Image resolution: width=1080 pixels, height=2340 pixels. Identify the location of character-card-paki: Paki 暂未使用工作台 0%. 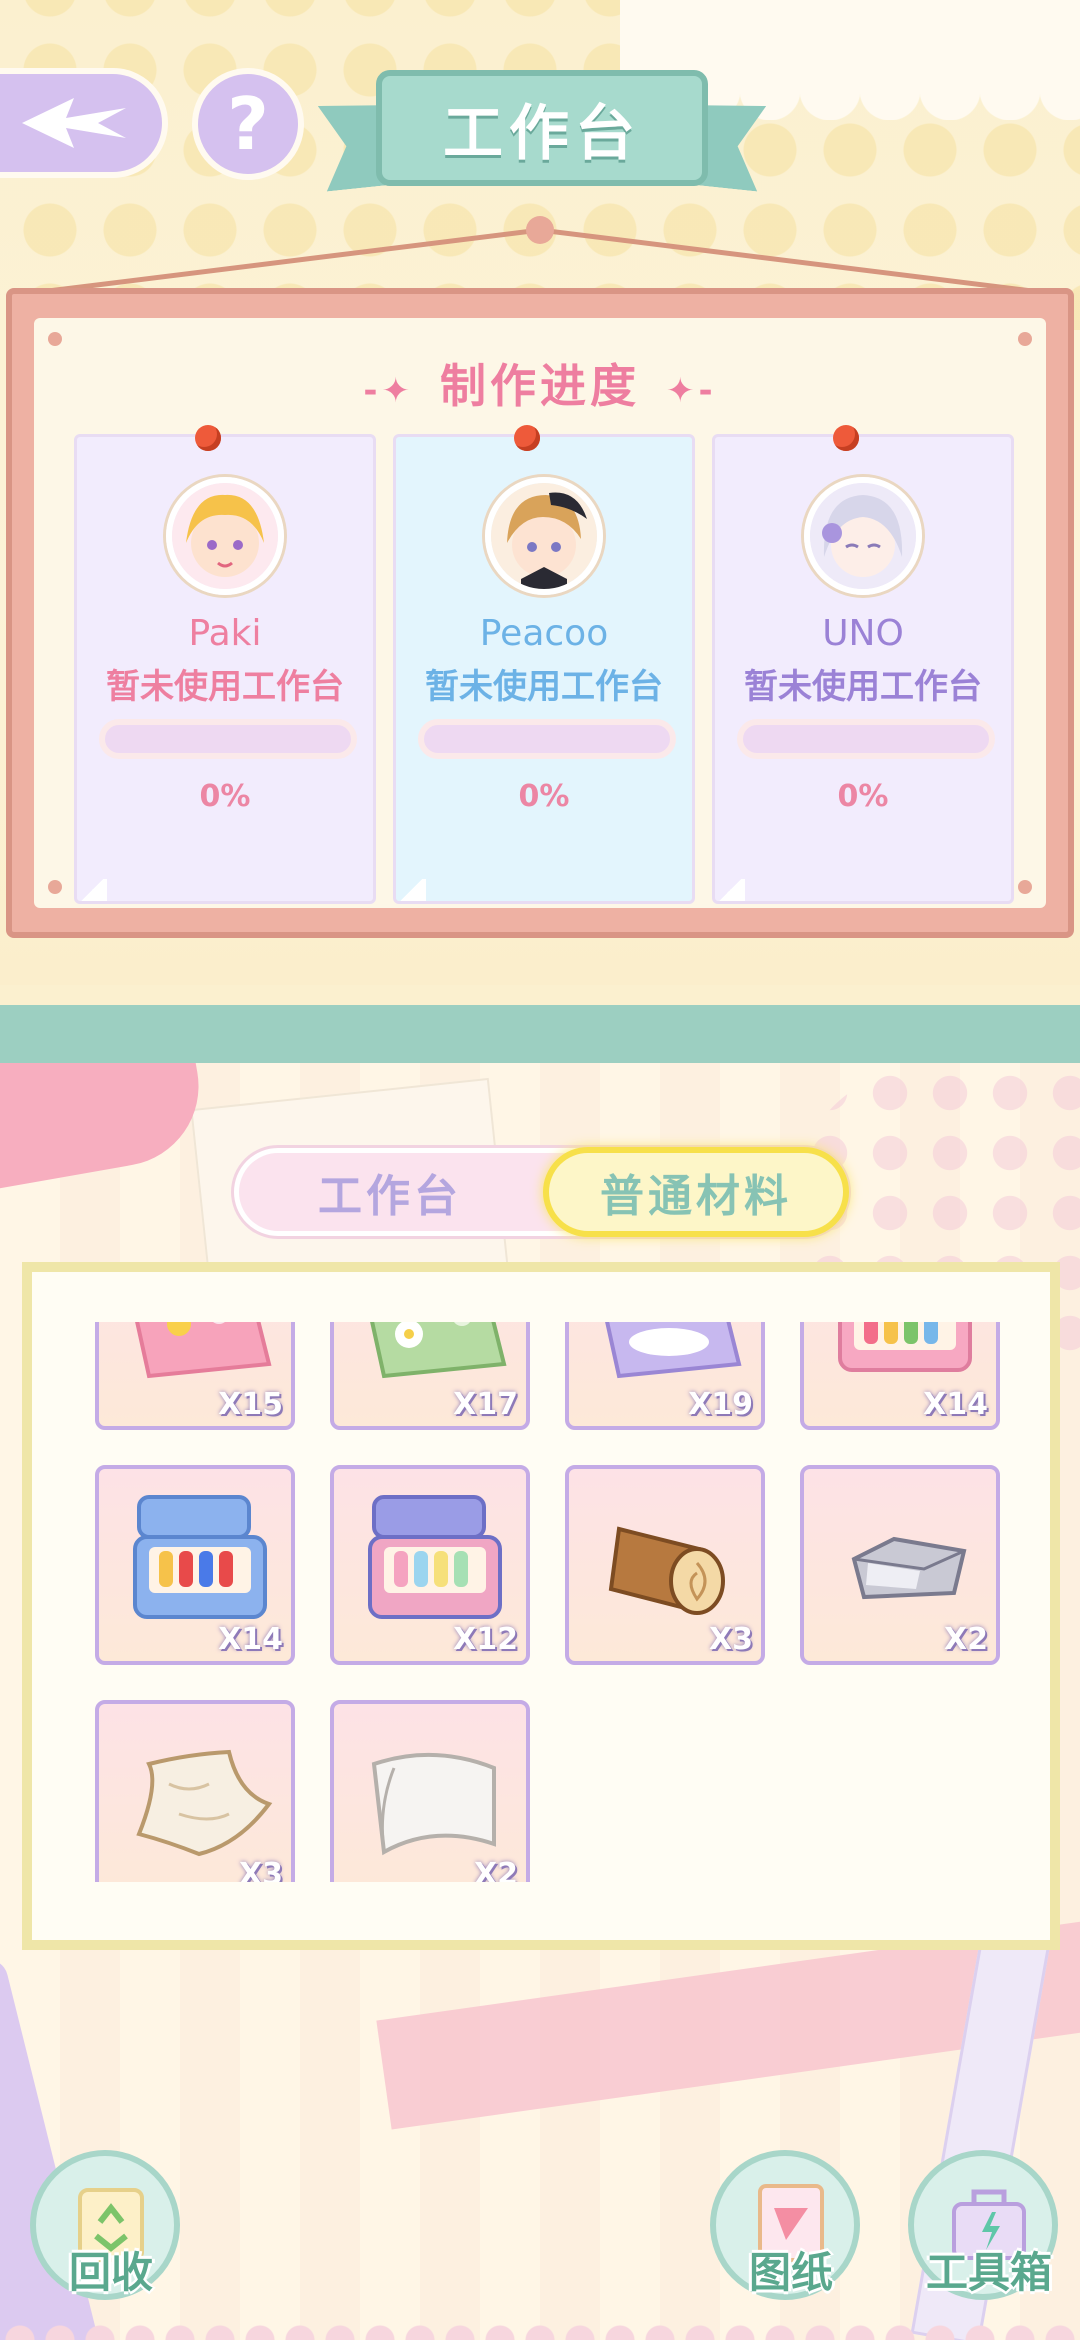
(225, 664).